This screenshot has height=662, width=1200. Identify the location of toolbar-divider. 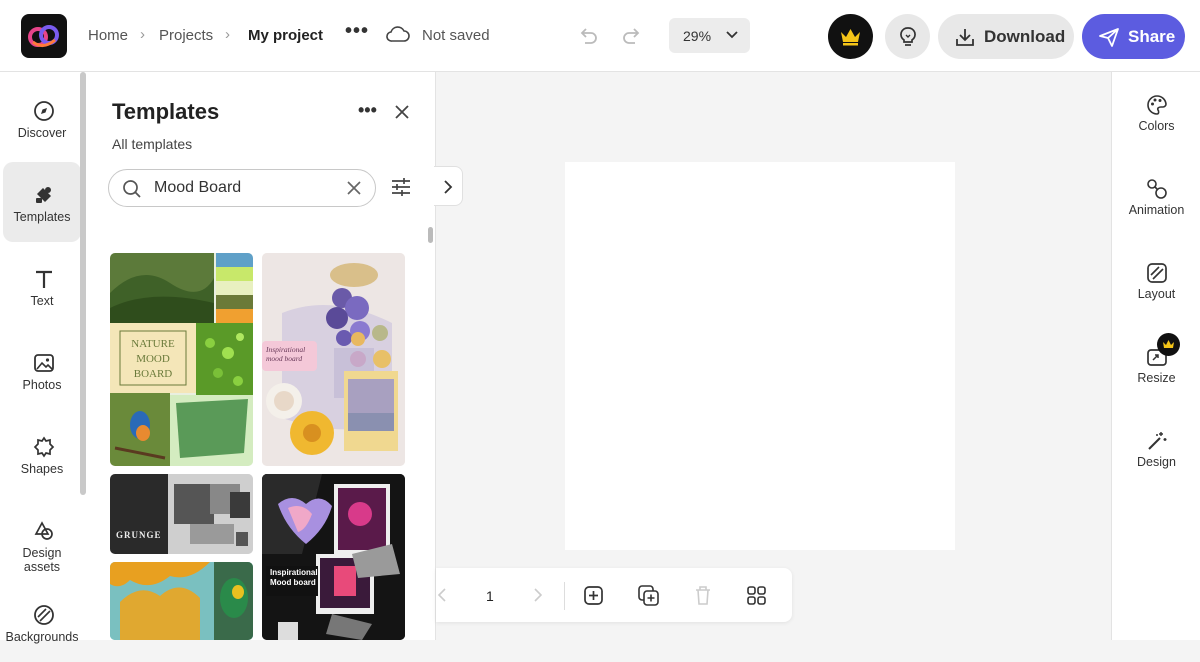
(564, 596).